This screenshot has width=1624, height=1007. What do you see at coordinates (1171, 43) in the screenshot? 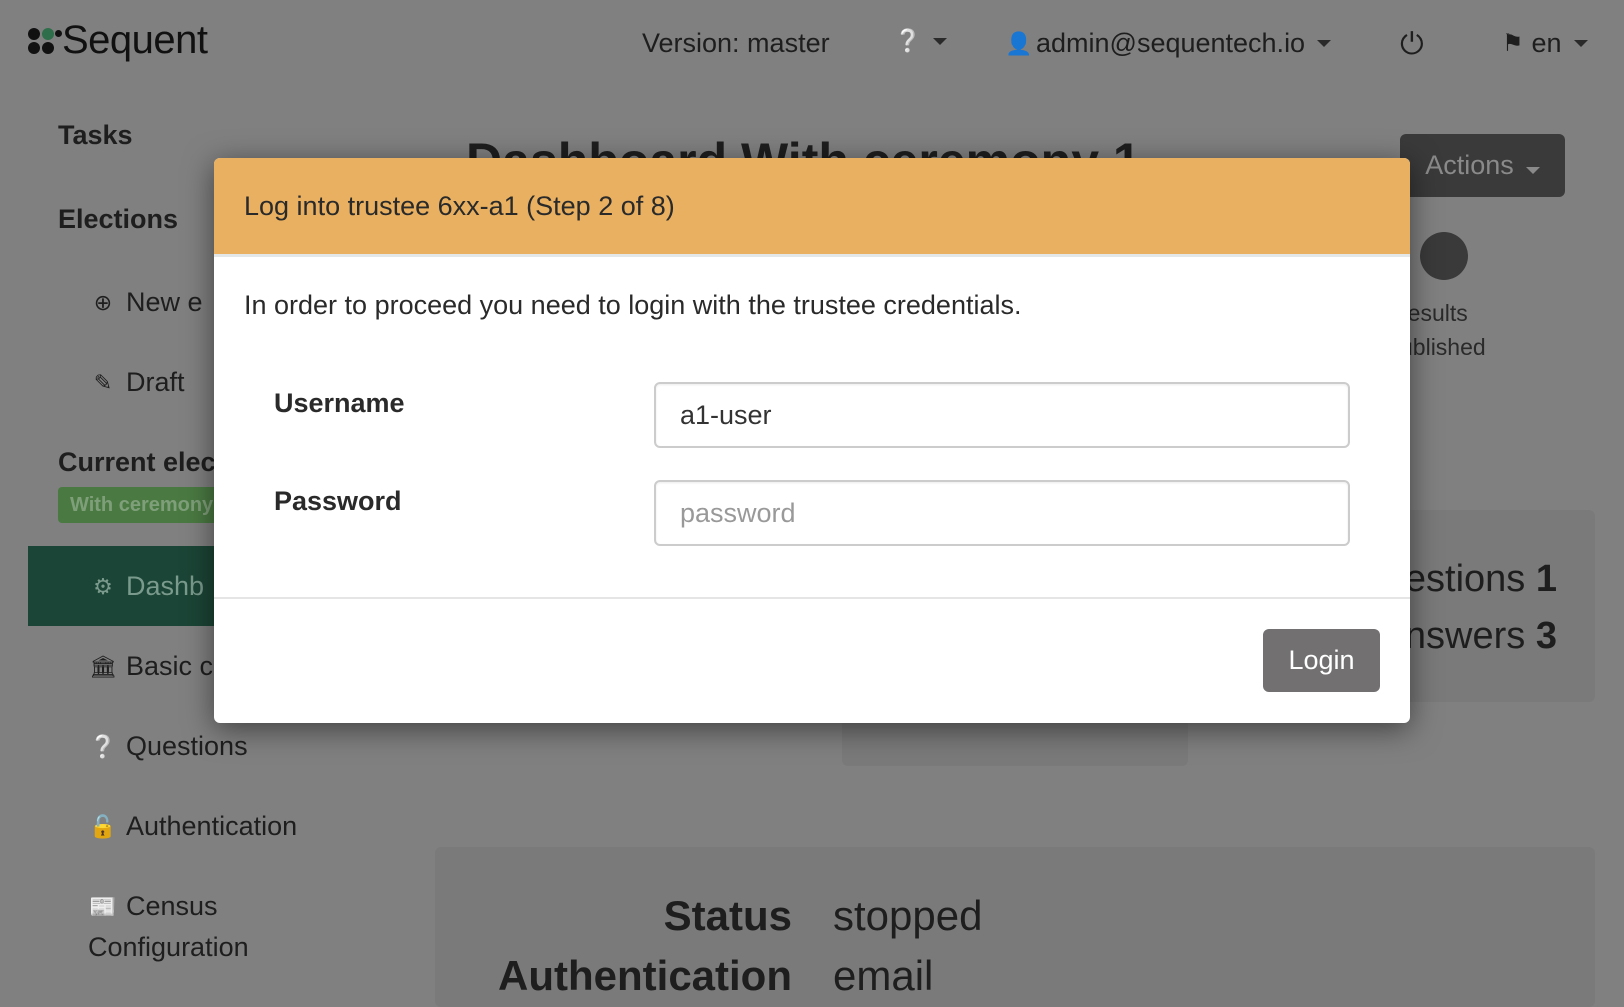
I see `user-email: admin@sequentech.io` at bounding box center [1171, 43].